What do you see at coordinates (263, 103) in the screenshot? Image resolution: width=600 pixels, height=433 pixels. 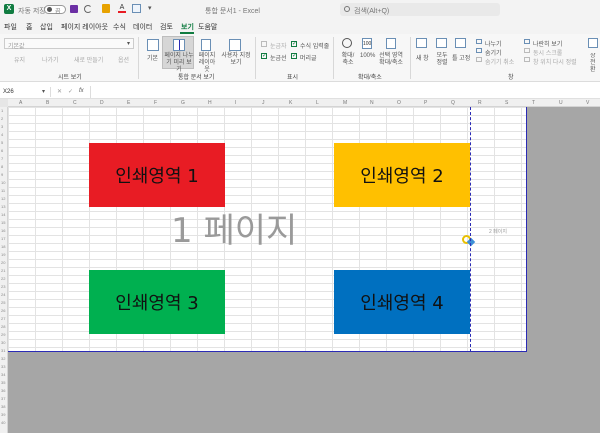 I see `column-header-j: J` at bounding box center [263, 103].